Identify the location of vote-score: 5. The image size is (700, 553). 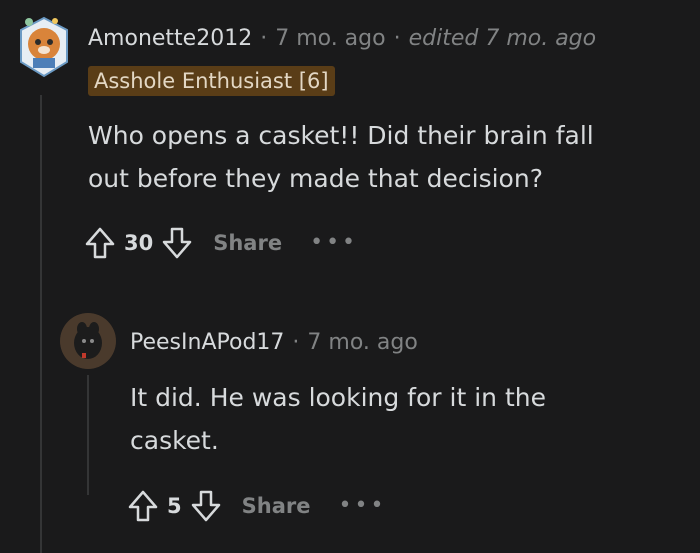
(174, 506).